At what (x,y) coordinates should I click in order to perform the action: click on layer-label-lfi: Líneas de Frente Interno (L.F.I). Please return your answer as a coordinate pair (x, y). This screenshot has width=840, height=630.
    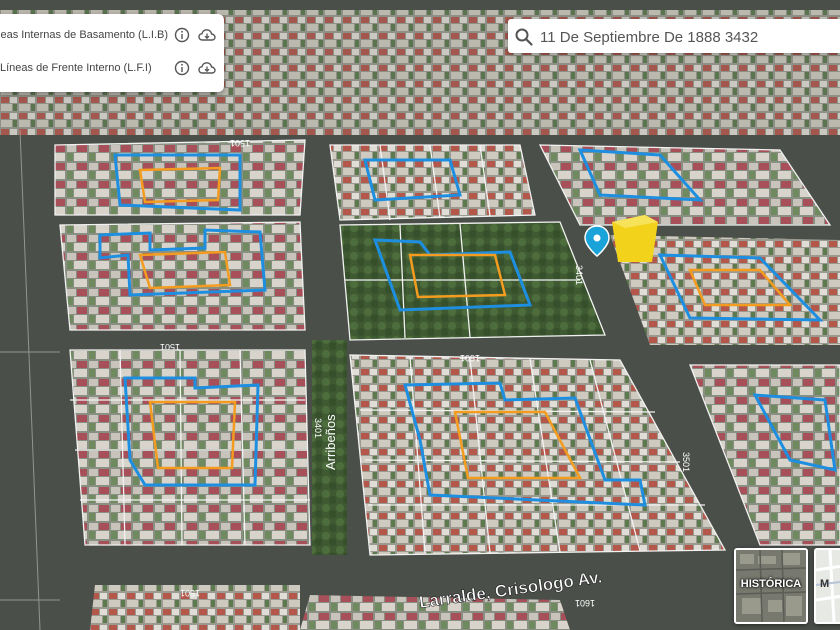
    Looking at the image, I should click on (76, 68).